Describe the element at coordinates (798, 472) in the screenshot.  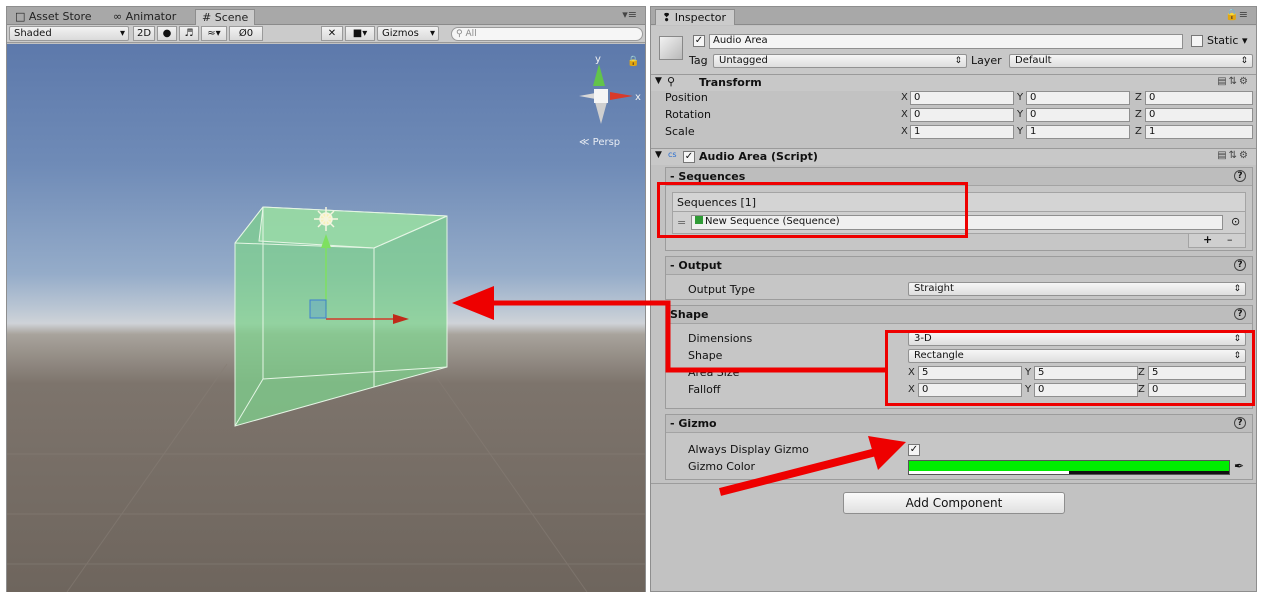
I see `annotation-arrow-to-checkbox` at that location.